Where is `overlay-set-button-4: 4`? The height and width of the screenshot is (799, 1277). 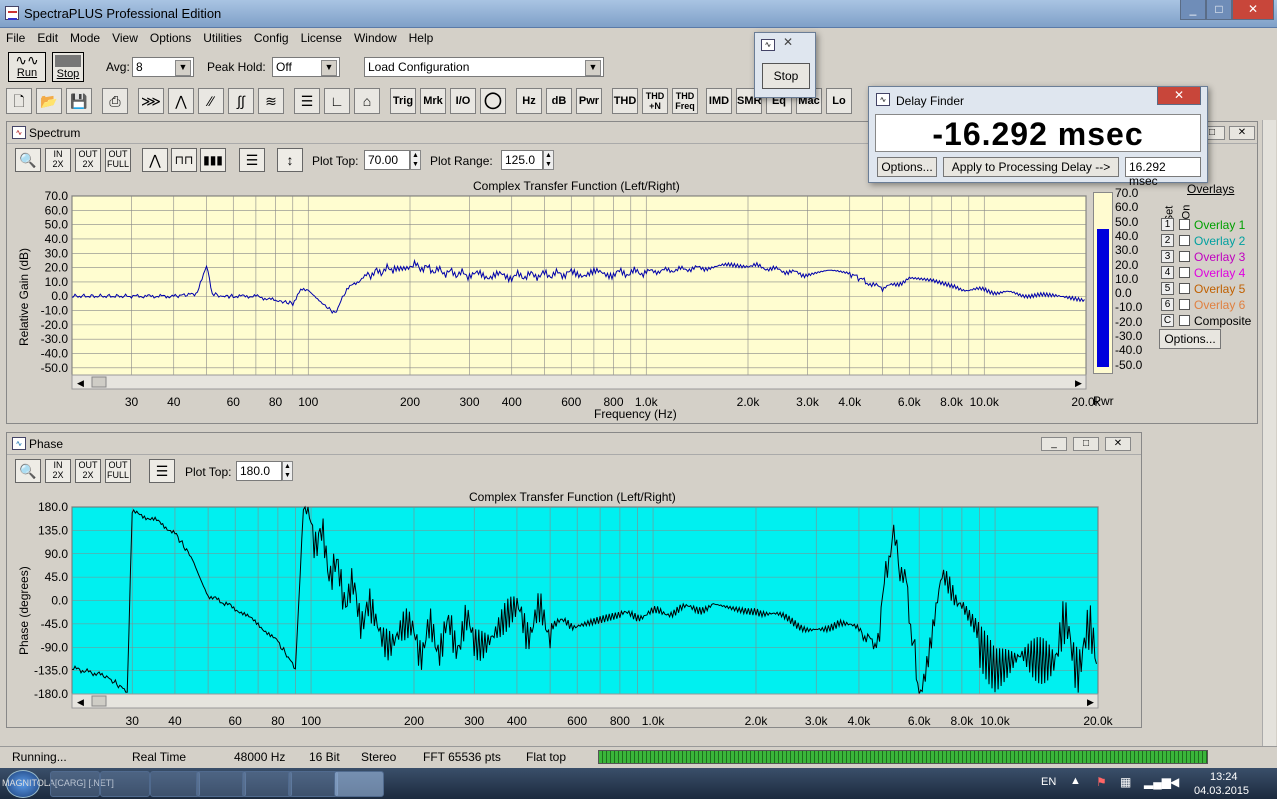
overlay-set-button-4: 4 is located at coordinates (1167, 272).